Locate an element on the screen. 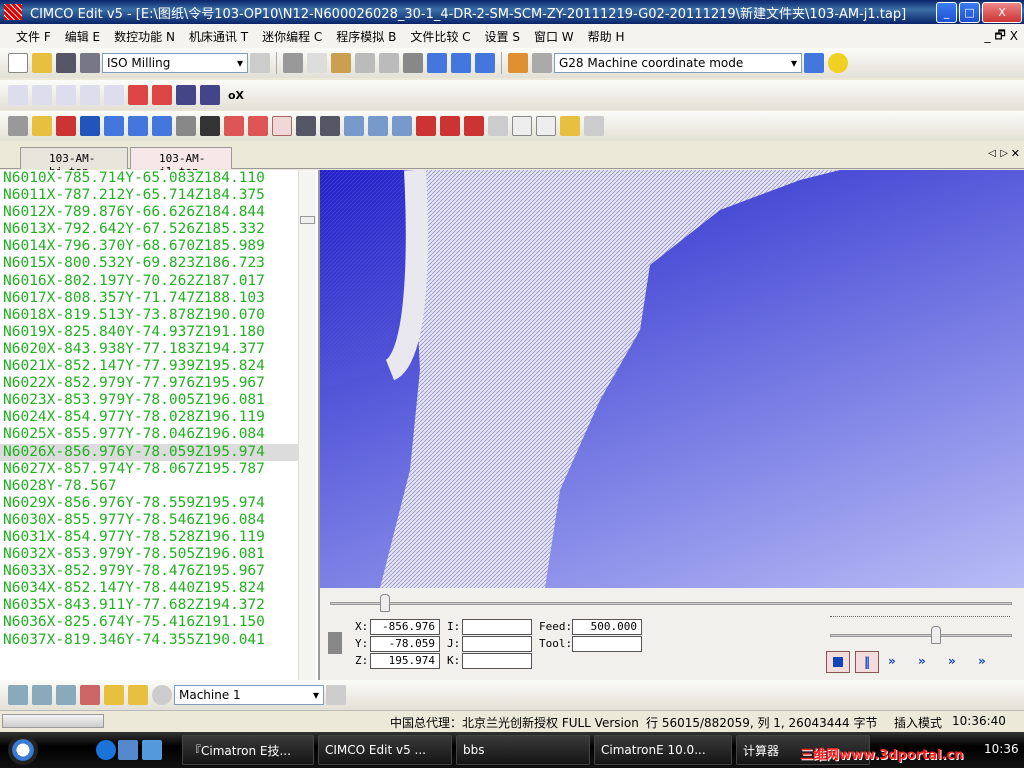 This screenshot has width=1024, height=768. code-line: N6022X-852.979Y-77.976Z195.967 is located at coordinates (149, 383).